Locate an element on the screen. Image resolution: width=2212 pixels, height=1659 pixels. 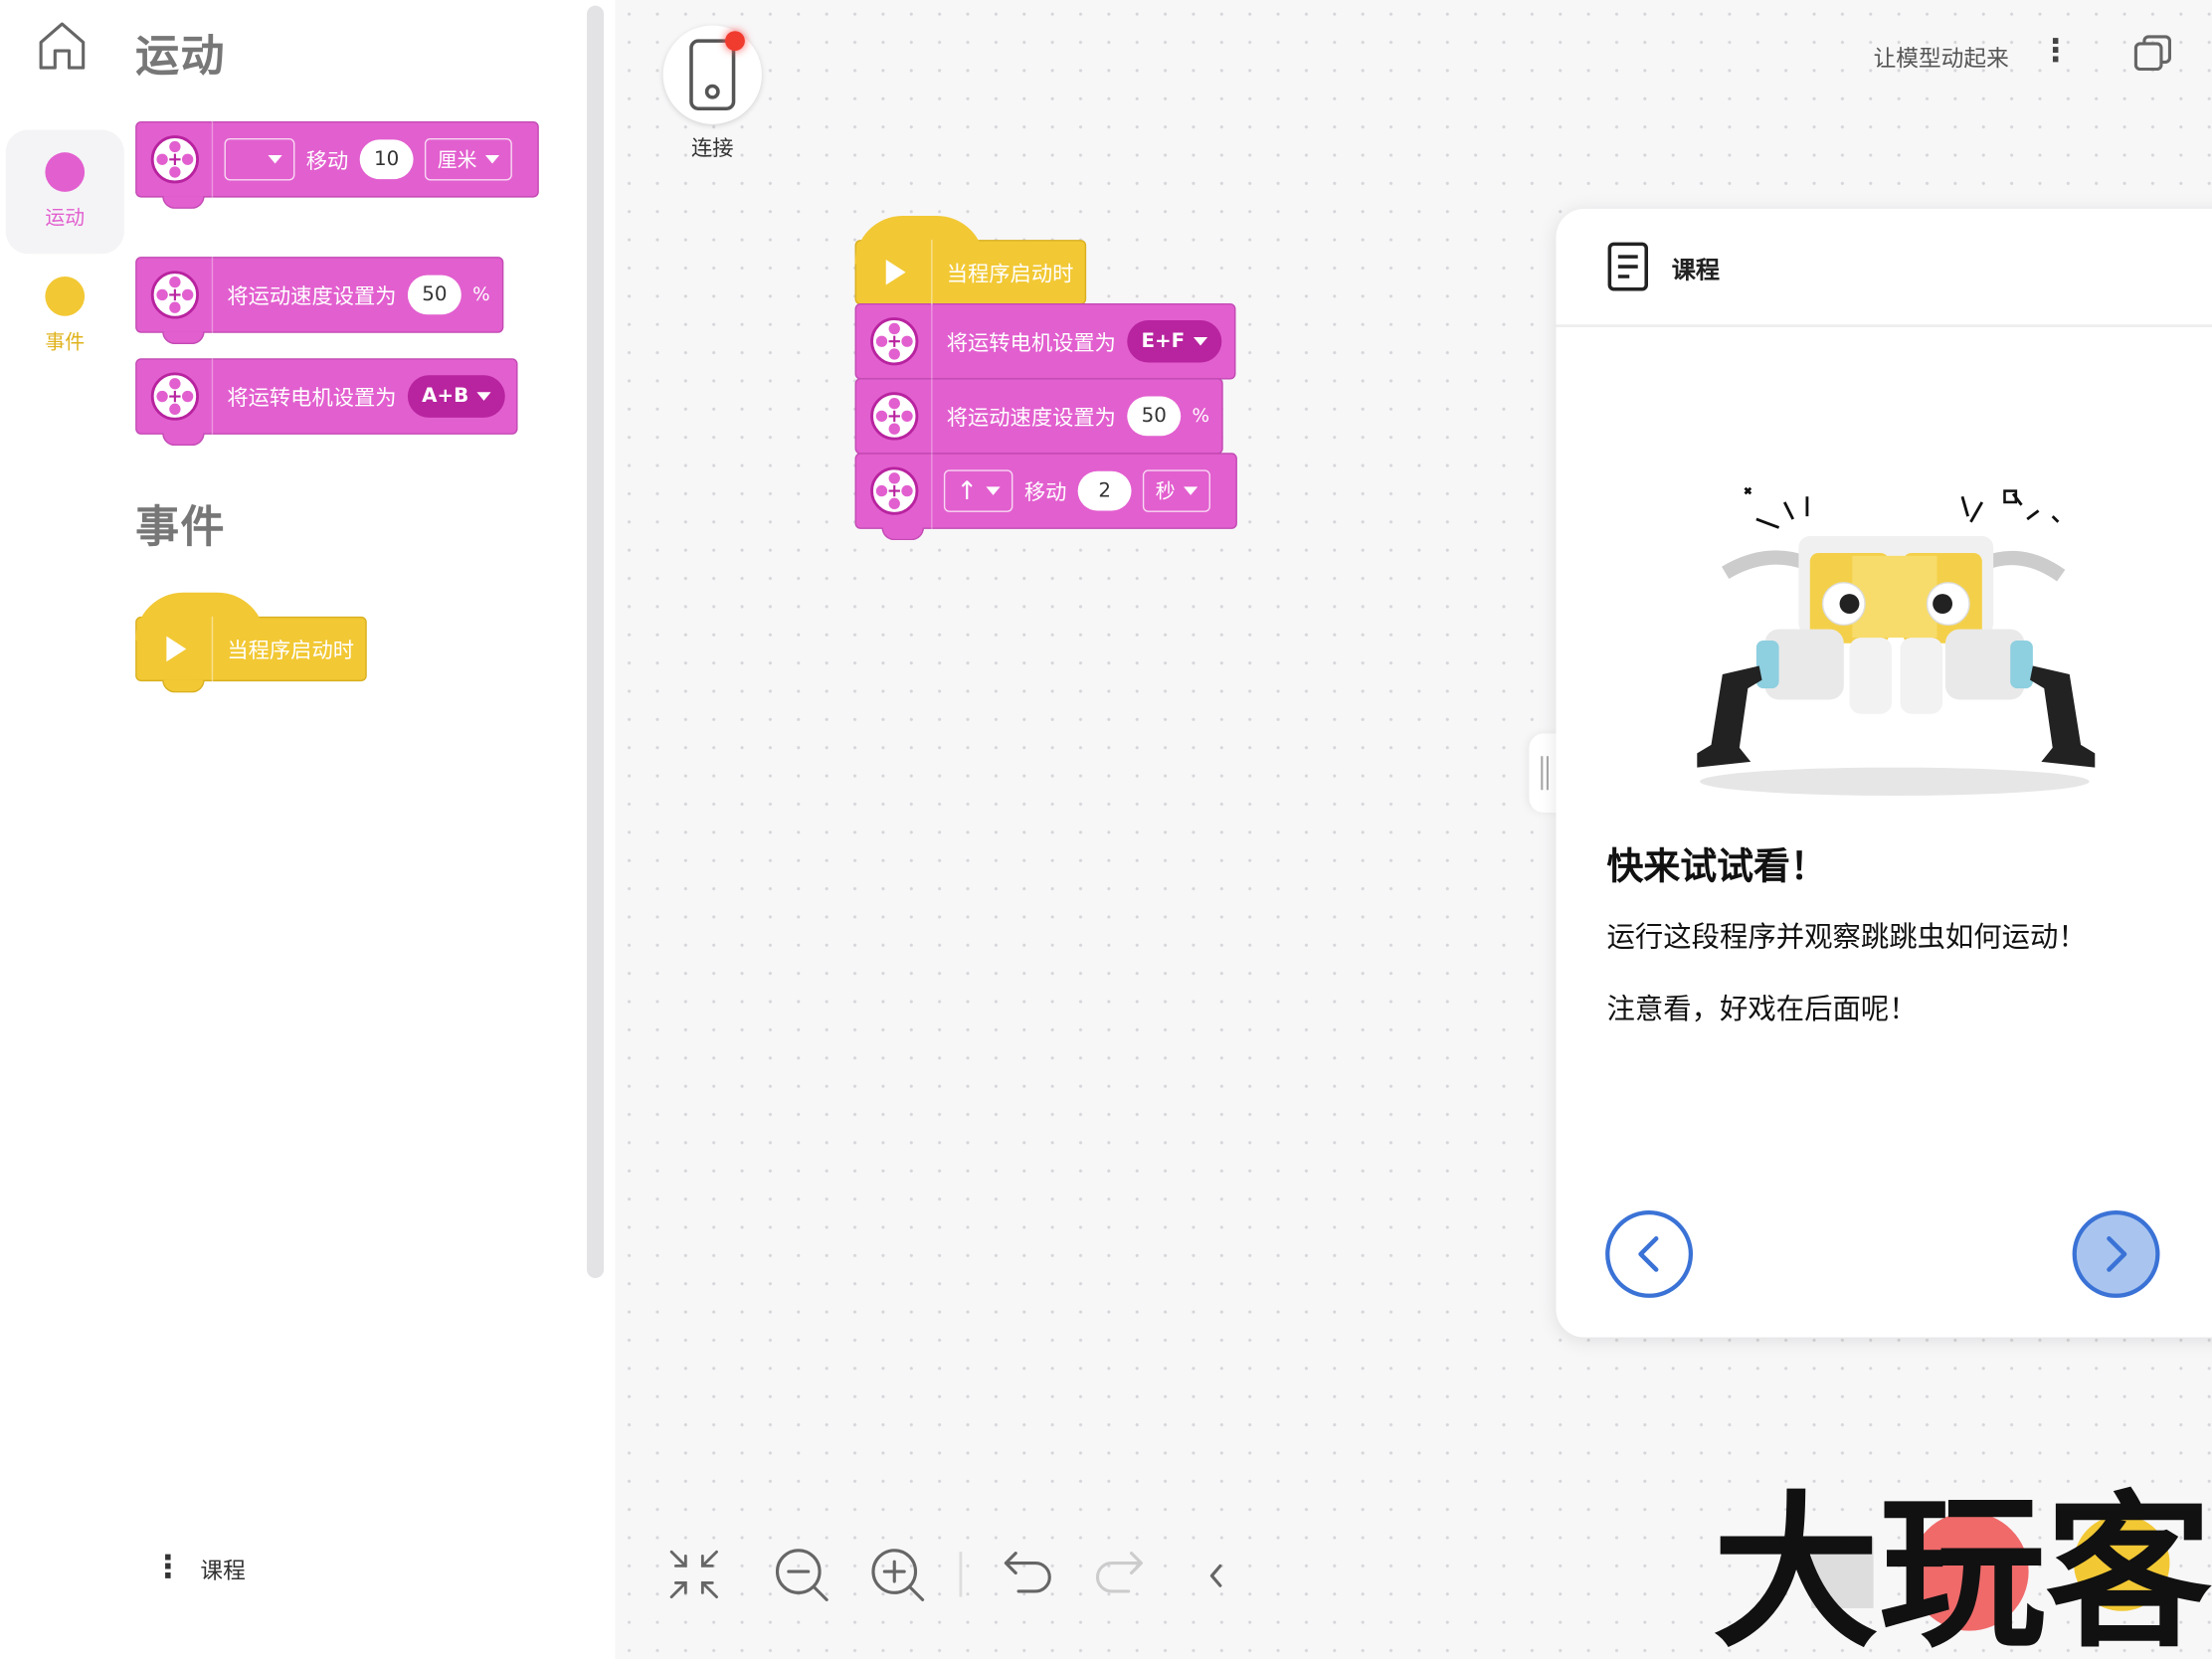
home-icon is located at coordinates (62, 46).